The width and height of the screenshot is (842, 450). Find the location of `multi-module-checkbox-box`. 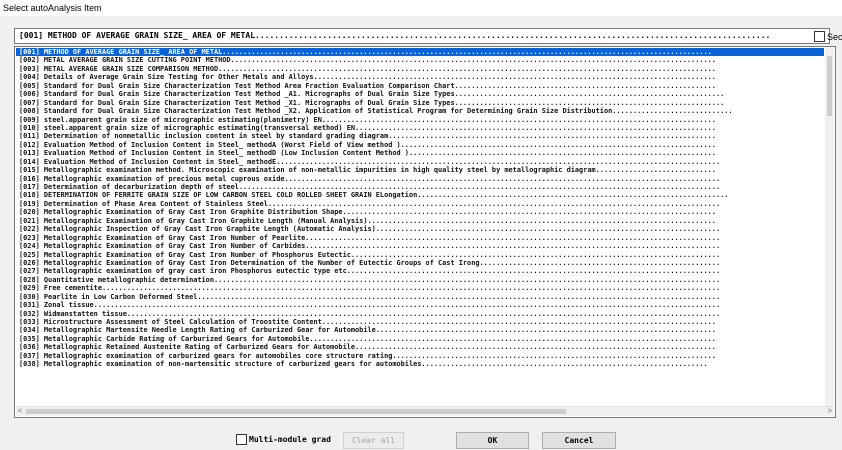

multi-module-checkbox-box is located at coordinates (241, 439).